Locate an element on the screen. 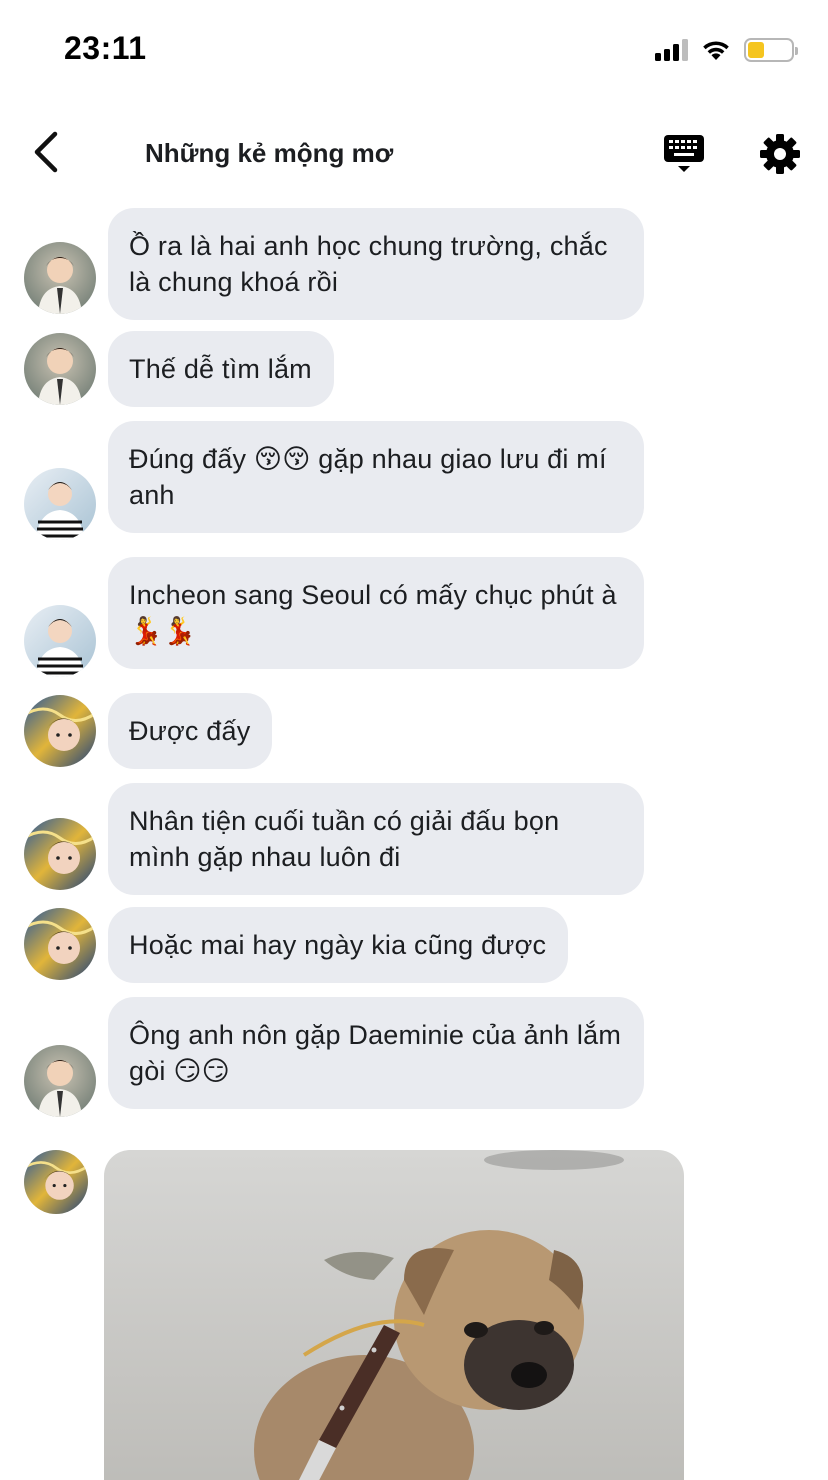  message-bubble: Đúng đấy 😚😚 gặp nhau giao lưu đi mí anh is located at coordinates (376, 477).